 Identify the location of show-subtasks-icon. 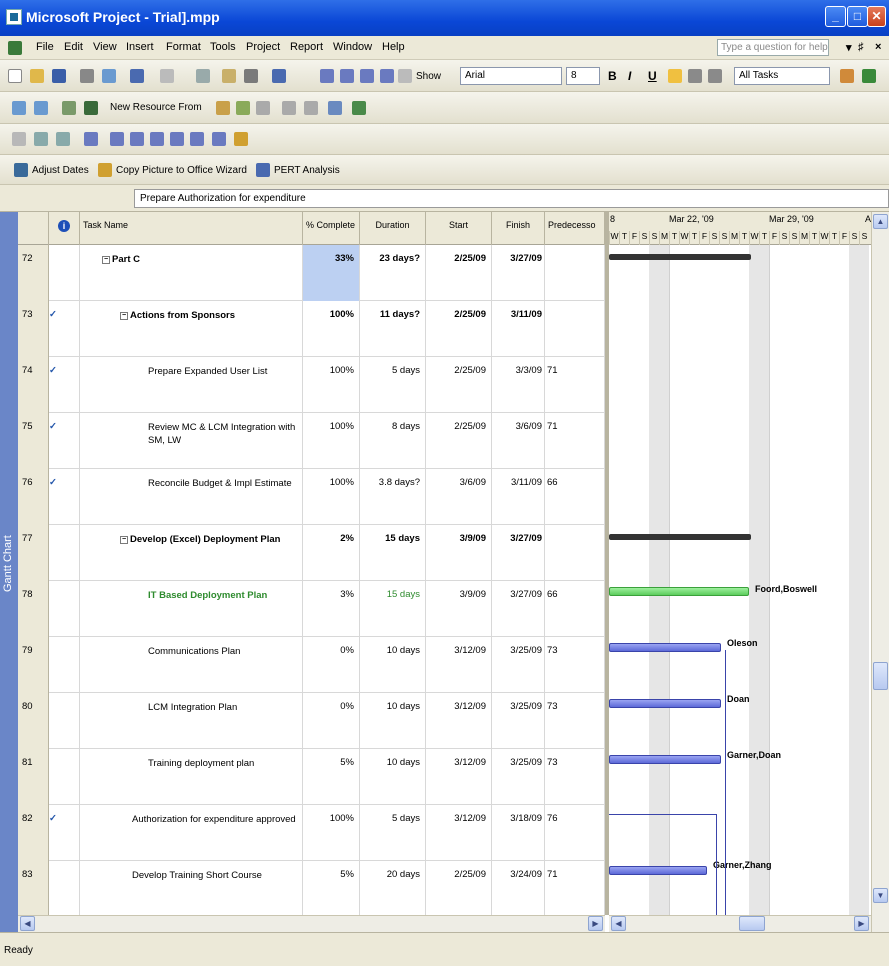
(367, 76).